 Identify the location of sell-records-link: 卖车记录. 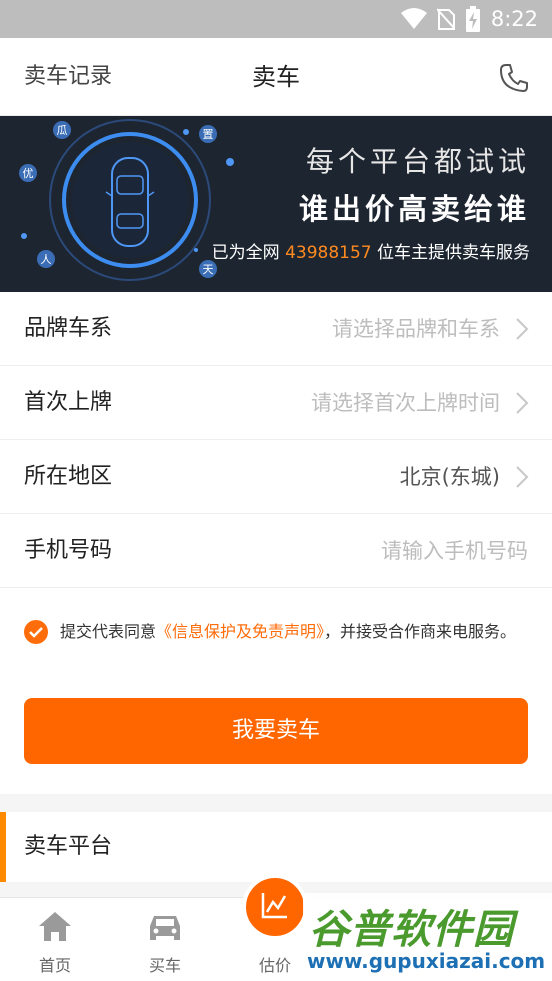
(68, 77).